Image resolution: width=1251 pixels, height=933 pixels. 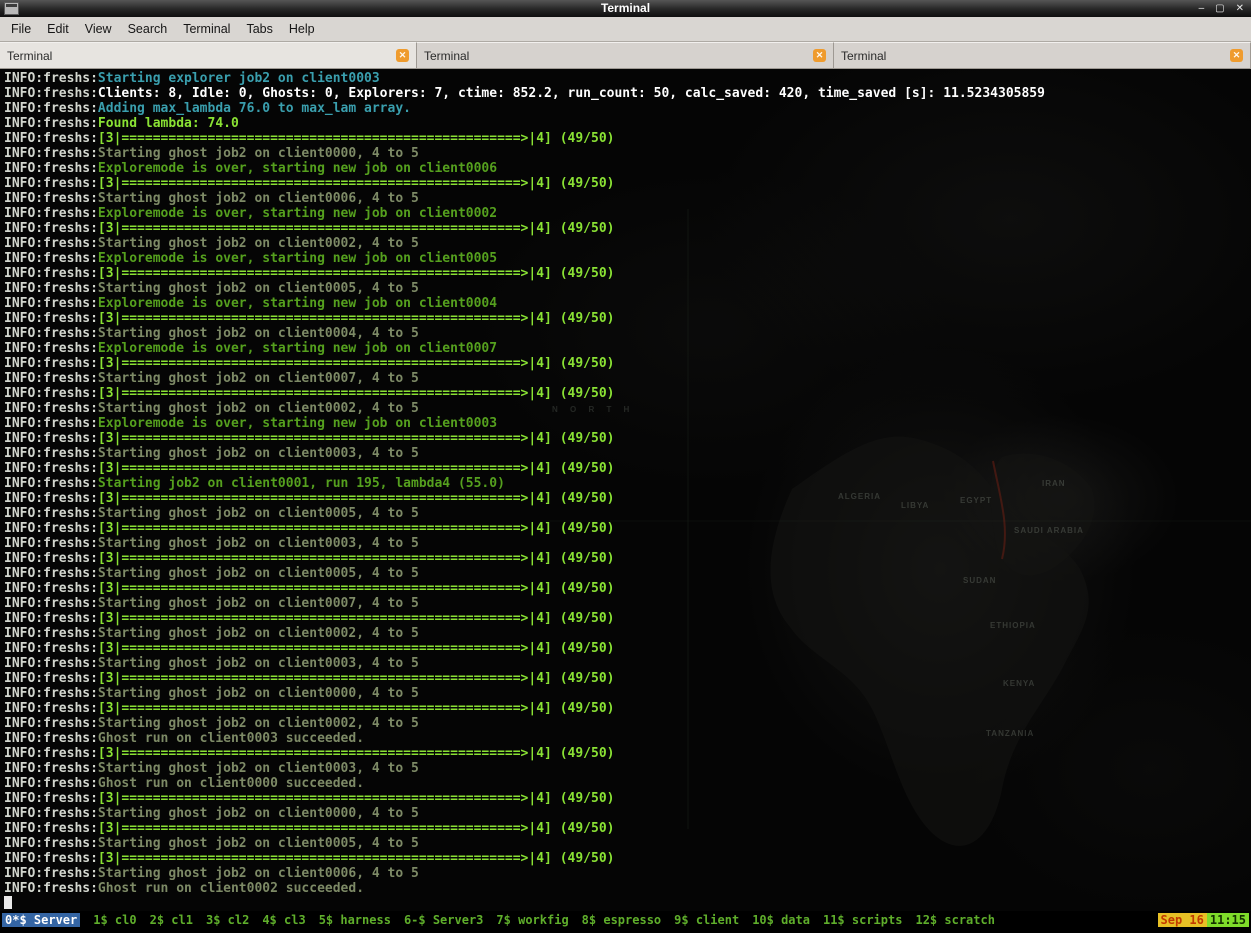 What do you see at coordinates (148, 29) in the screenshot?
I see `menu-item-search: Search` at bounding box center [148, 29].